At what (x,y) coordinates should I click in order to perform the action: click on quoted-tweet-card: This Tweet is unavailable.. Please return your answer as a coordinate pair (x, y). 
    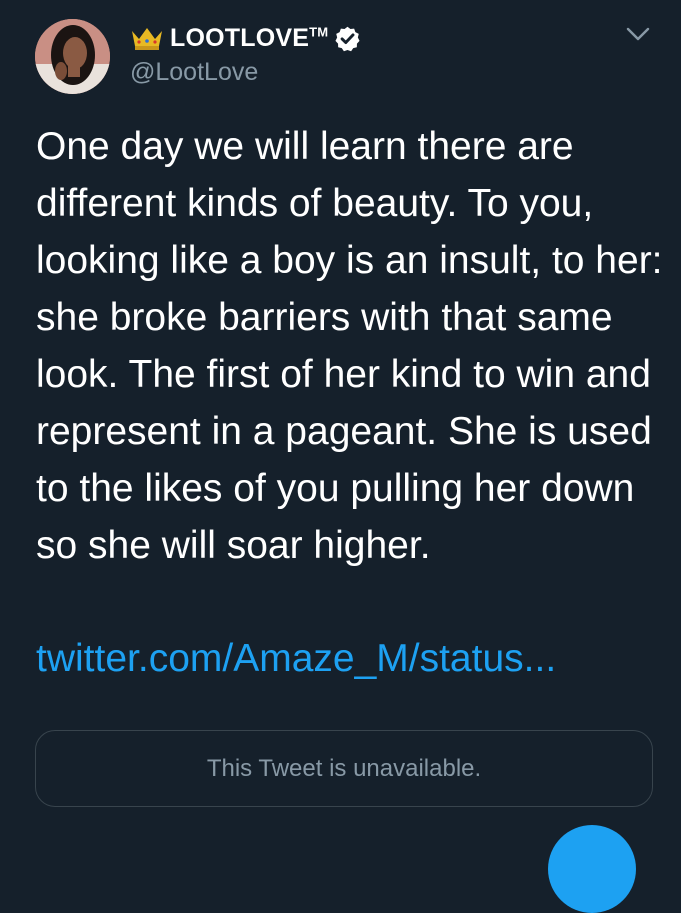
    Looking at the image, I should click on (344, 768).